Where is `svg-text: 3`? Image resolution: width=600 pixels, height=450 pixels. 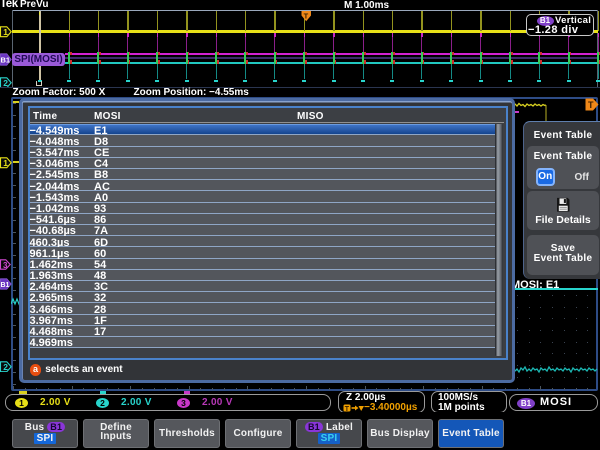 svg-text: 3 is located at coordinates (5, 264).